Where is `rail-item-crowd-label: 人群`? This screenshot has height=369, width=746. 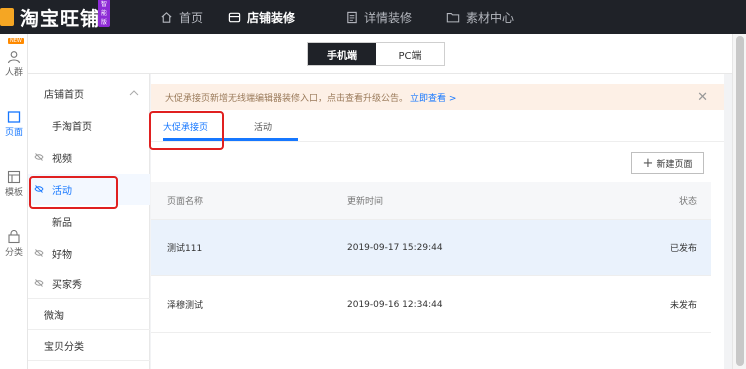
rail-item-crowd-label: 人群 is located at coordinates (13, 73).